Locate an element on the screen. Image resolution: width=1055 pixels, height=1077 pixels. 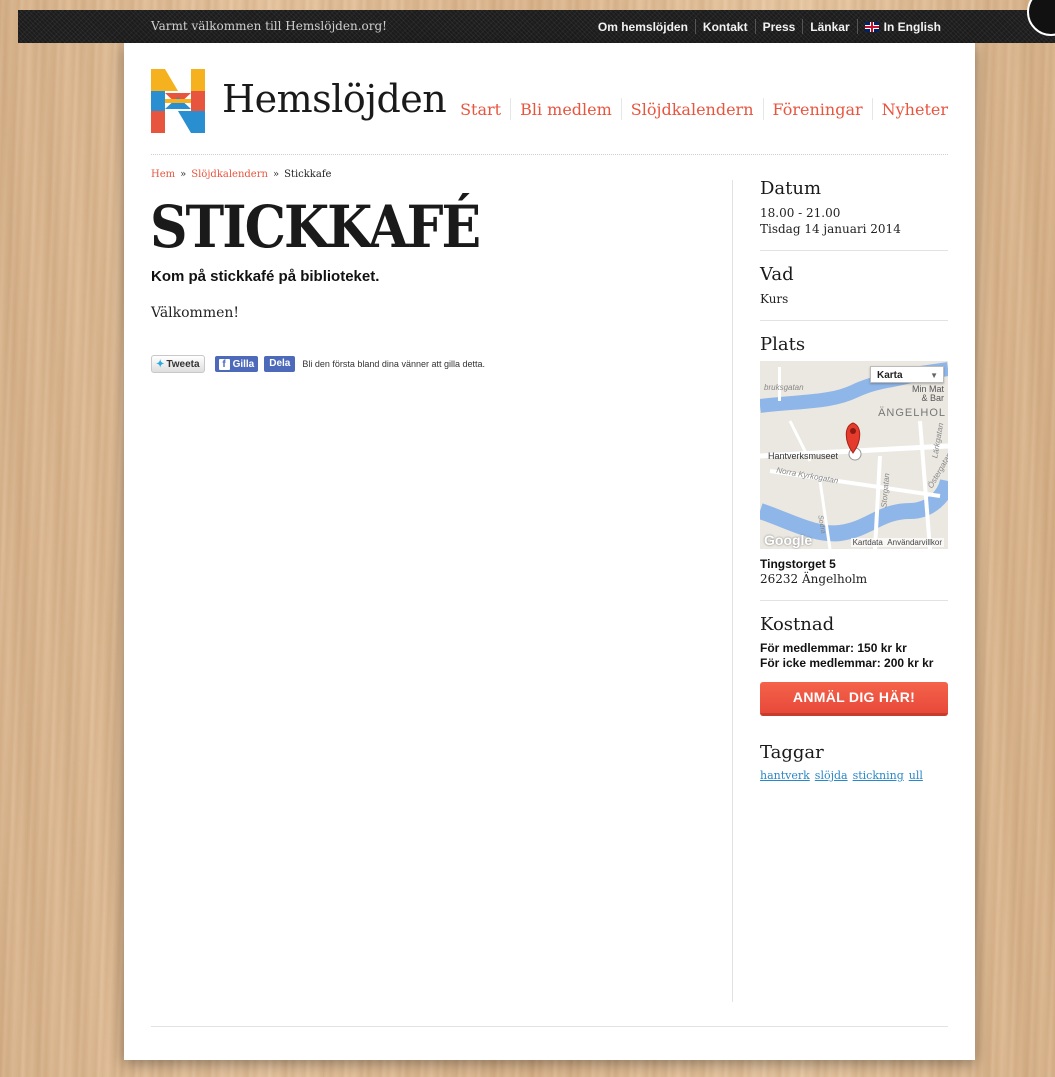
address-street: Tingstorget 5 is located at coordinates (798, 564).